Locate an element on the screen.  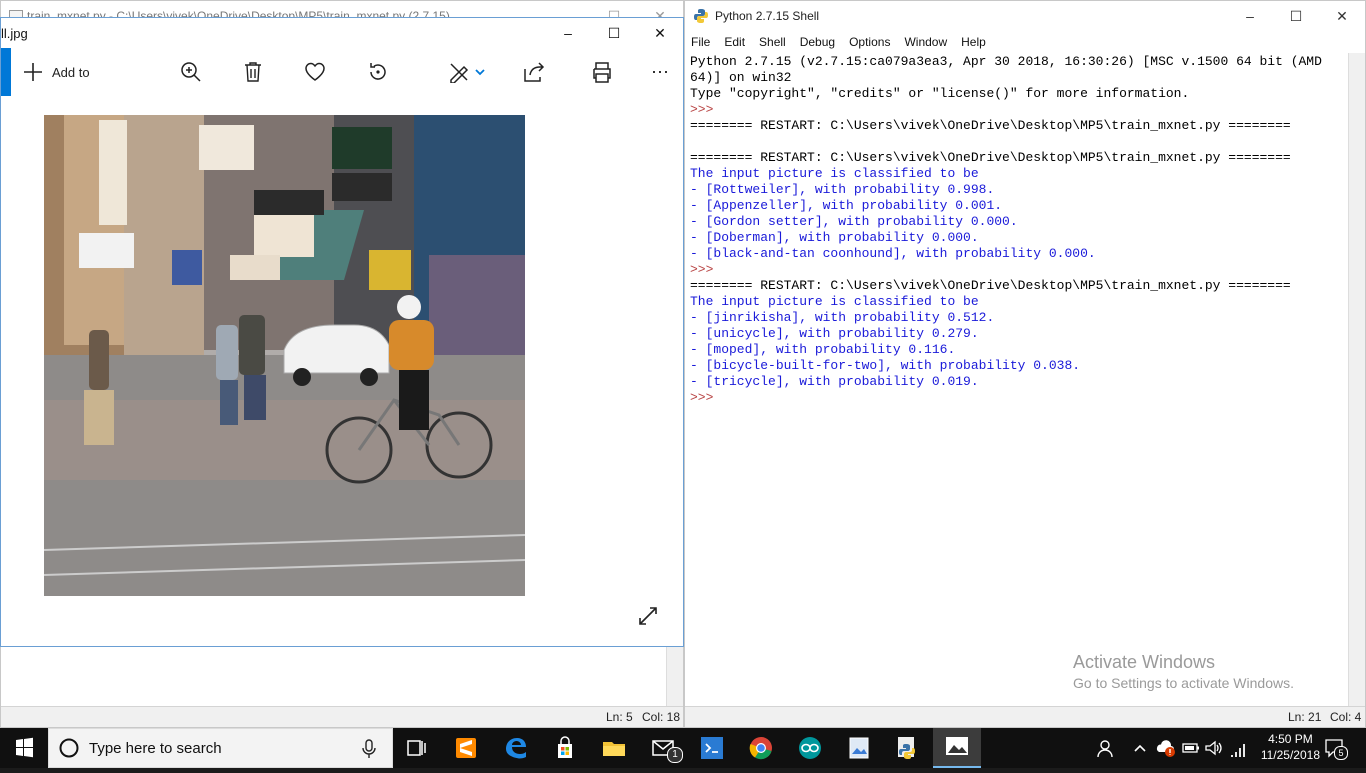
battery-icon is located at coordinates (1191, 748).